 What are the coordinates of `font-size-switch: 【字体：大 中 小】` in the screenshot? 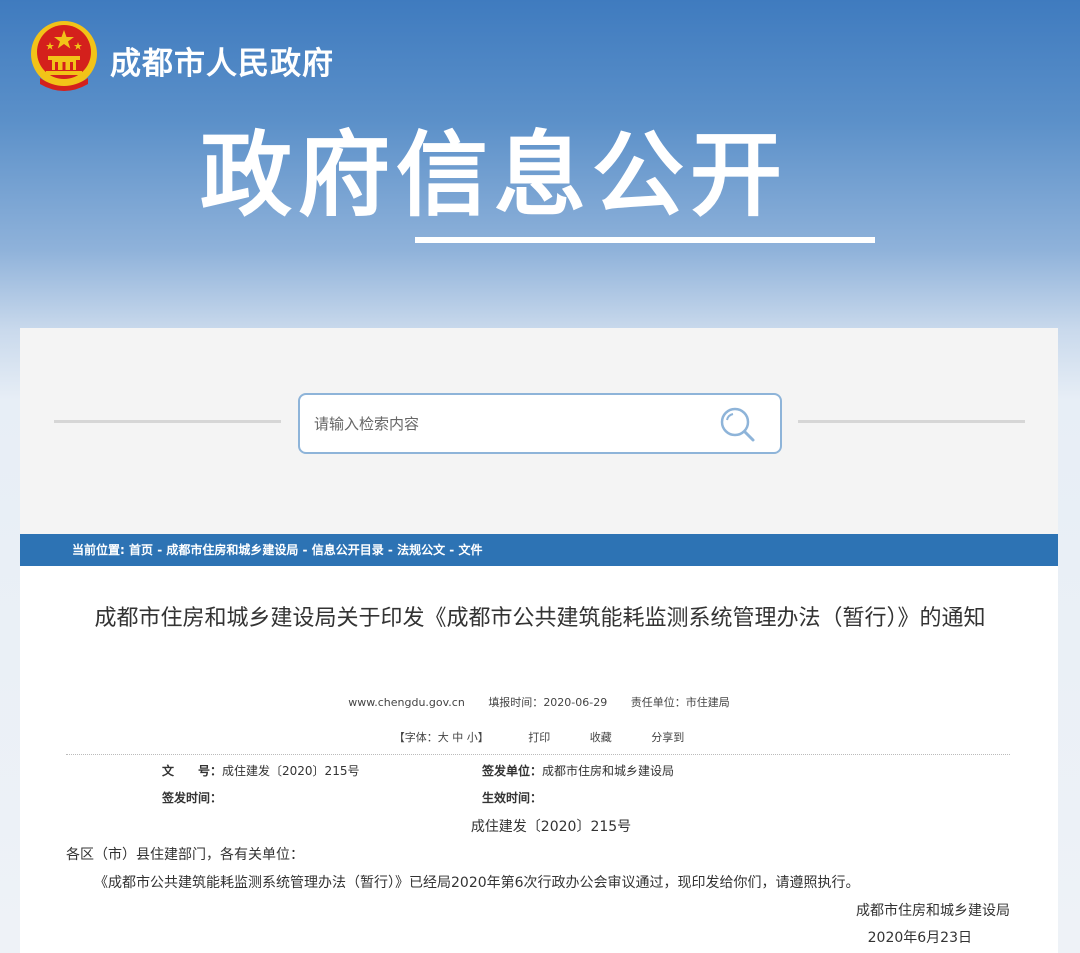 It's located at (441, 737).